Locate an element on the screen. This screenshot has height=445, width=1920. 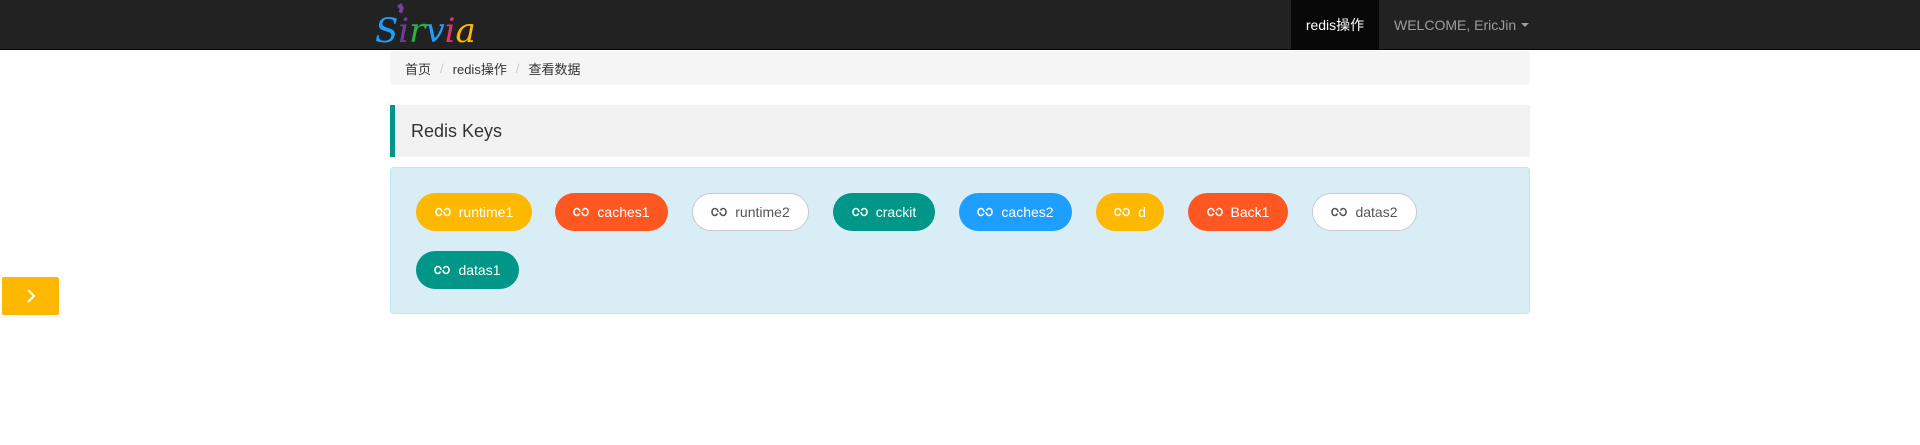
key-pill: runtime1 is located at coordinates (474, 212).